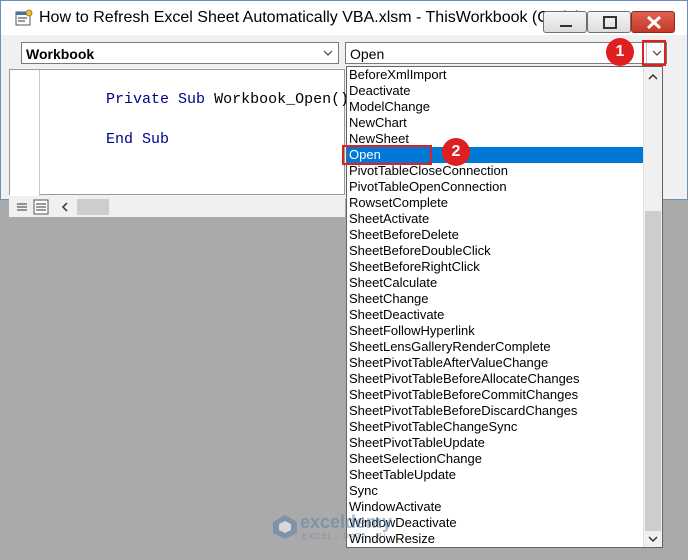 This screenshot has height=560, width=688. What do you see at coordinates (653, 77) in the screenshot?
I see `chevron-up-icon` at bounding box center [653, 77].